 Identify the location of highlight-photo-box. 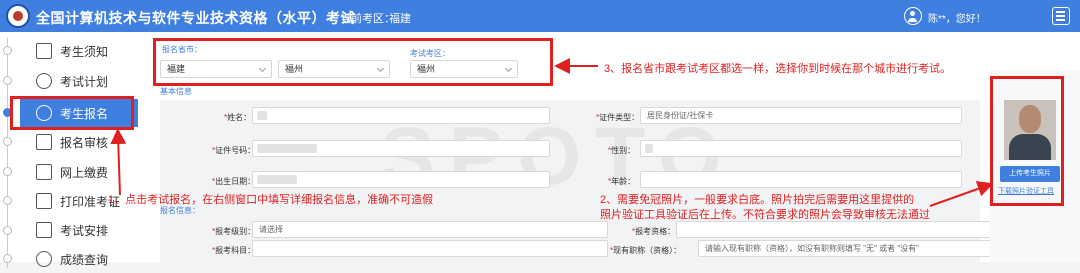
(1027, 141).